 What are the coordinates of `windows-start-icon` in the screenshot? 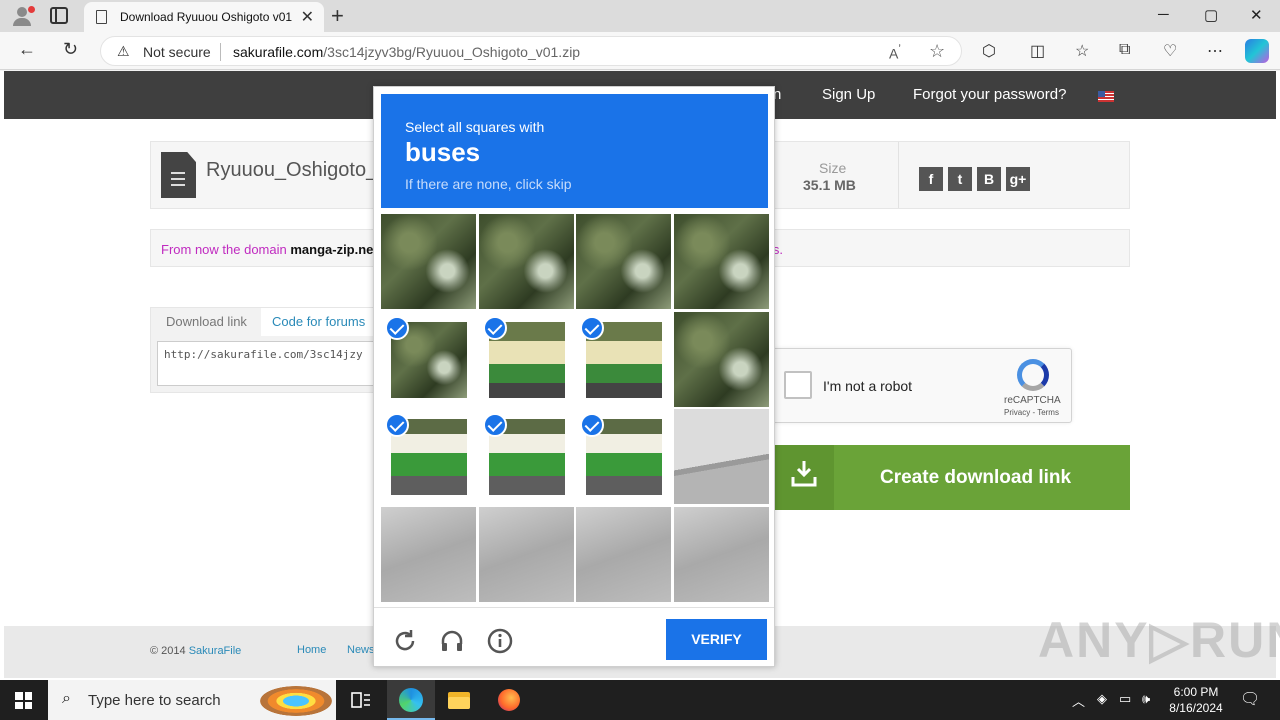 It's located at (23, 700).